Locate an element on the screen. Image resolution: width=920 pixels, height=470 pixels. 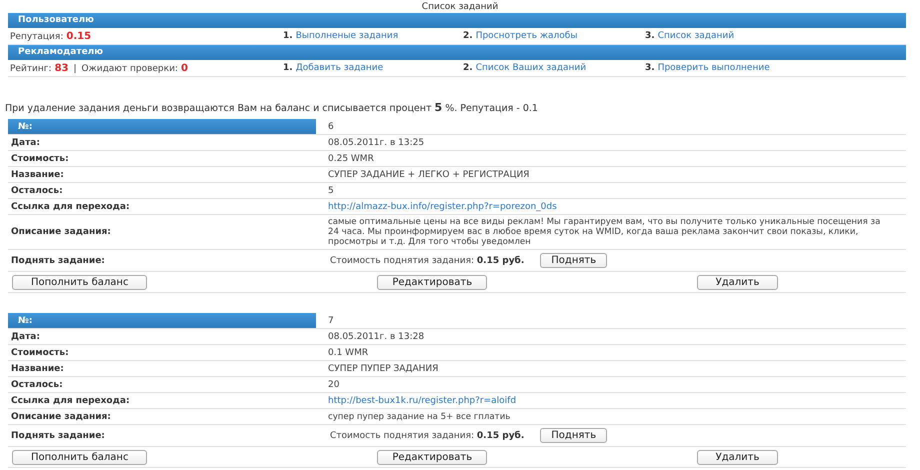
stat-label: Ожидают проверки: is located at coordinates (130, 69).